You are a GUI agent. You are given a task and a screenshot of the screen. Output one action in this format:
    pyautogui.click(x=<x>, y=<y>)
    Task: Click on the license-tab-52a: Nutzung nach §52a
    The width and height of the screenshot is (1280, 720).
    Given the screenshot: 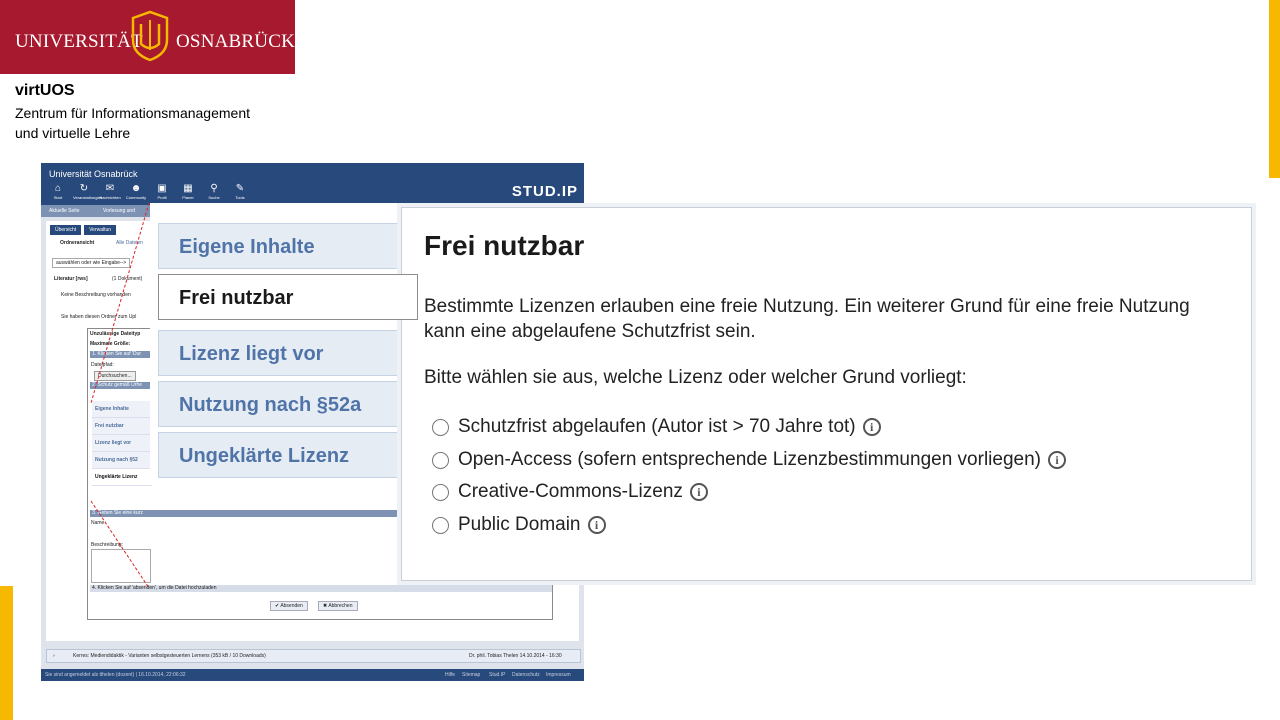 What is the action you would take?
    pyautogui.click(x=281, y=404)
    